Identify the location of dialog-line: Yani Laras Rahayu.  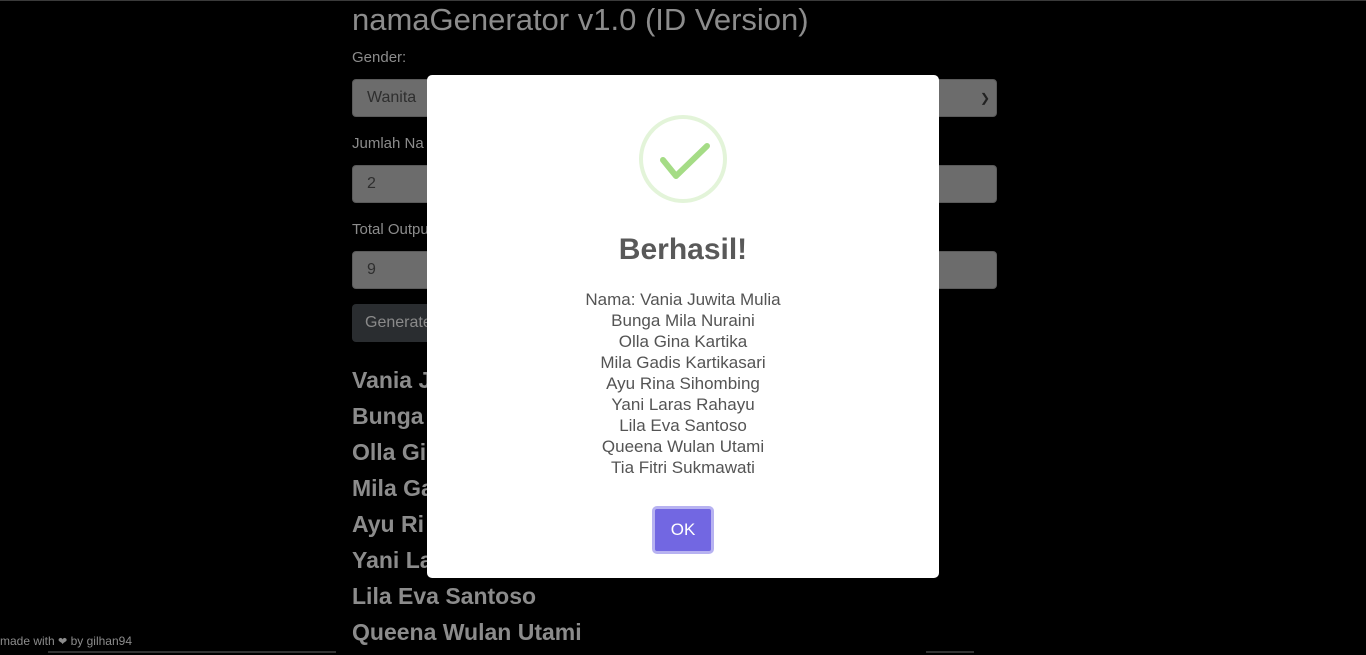
(683, 404).